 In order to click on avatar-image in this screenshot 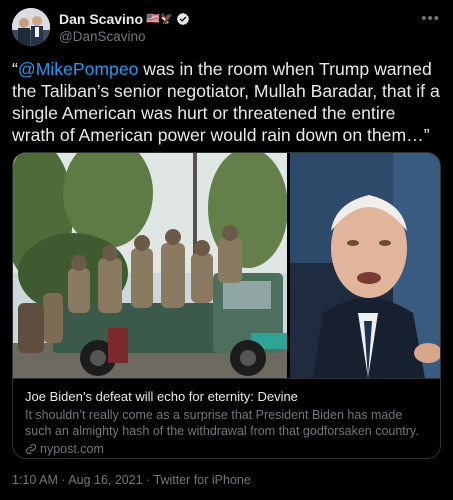, I will do `click(31, 27)`.